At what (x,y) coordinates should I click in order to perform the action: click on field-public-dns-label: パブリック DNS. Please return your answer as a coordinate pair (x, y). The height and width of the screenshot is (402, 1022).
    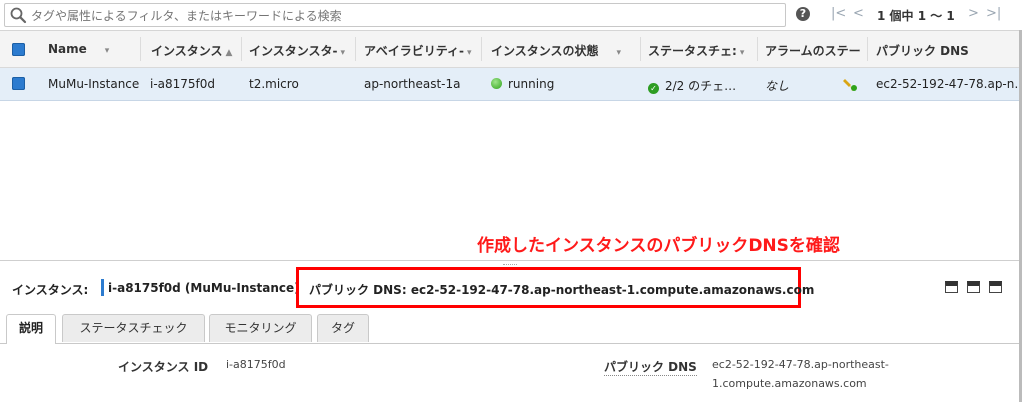
    Looking at the image, I should click on (650, 368).